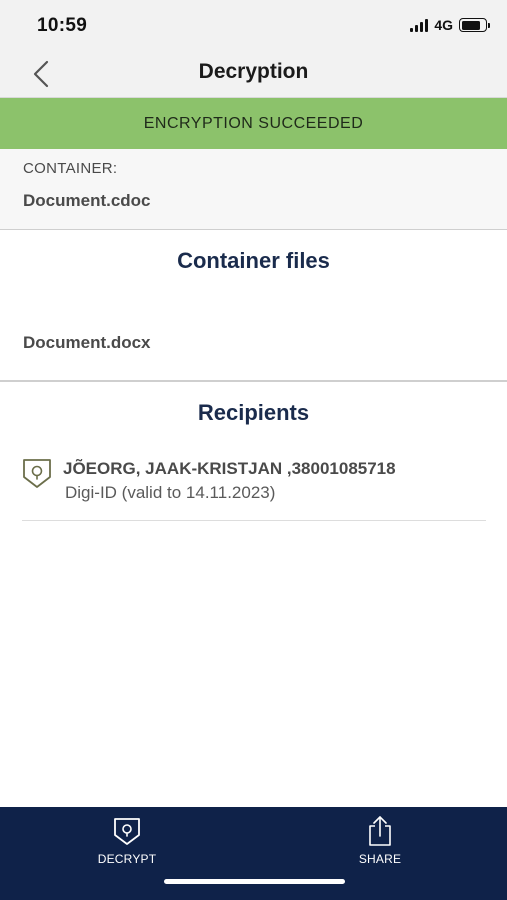 Image resolution: width=507 pixels, height=900 pixels. I want to click on status-indicators: 4G, so click(450, 25).